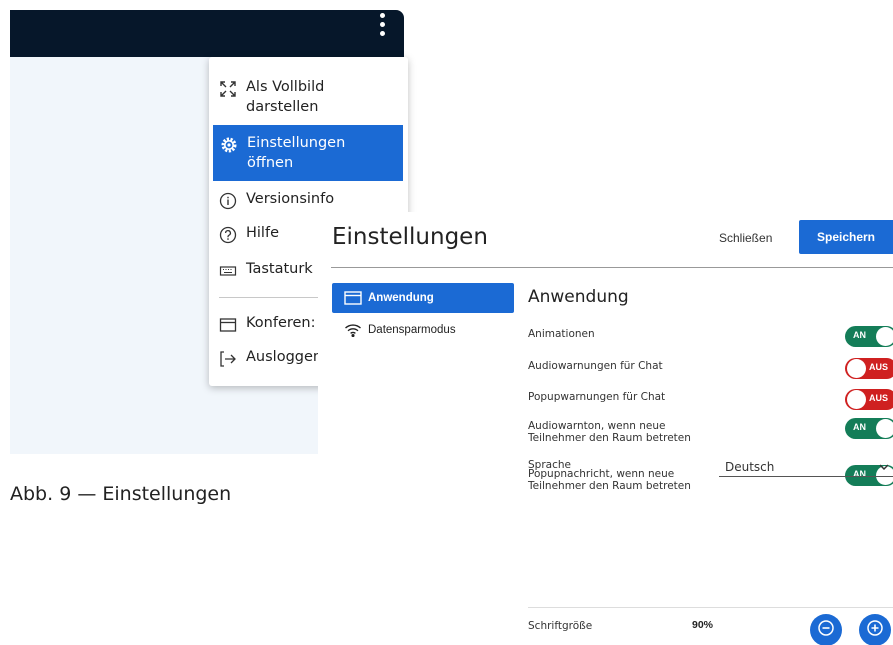 This screenshot has width=893, height=645. I want to click on setting-label: Audiowarnungen für Chat, so click(595, 366).